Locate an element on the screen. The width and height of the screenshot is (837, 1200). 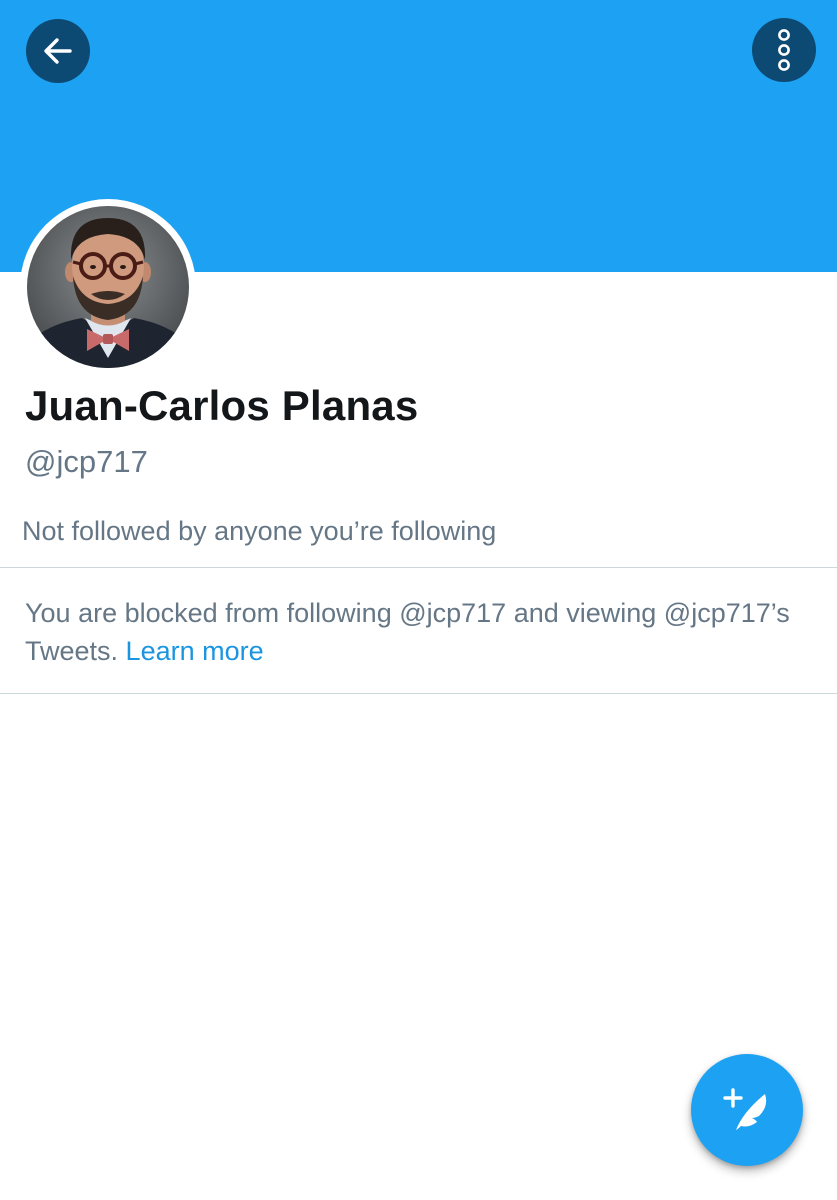
avatar-ring is located at coordinates (108, 287).